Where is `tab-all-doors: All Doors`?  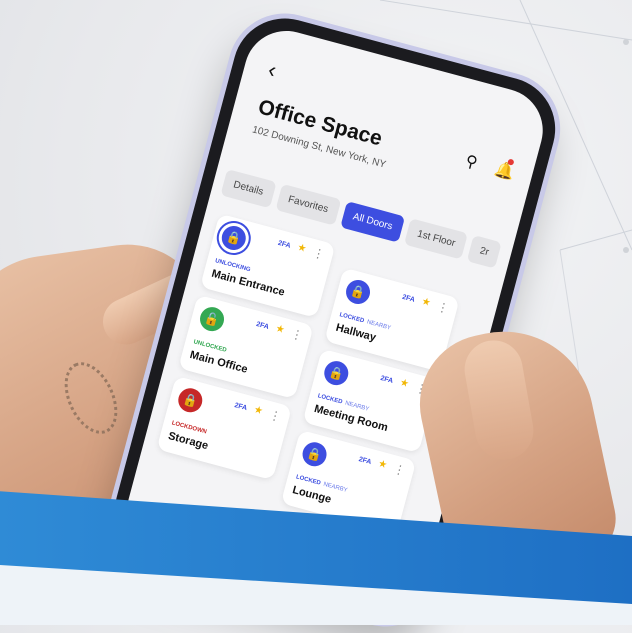
tab-all-doors: All Doors is located at coordinates (372, 222).